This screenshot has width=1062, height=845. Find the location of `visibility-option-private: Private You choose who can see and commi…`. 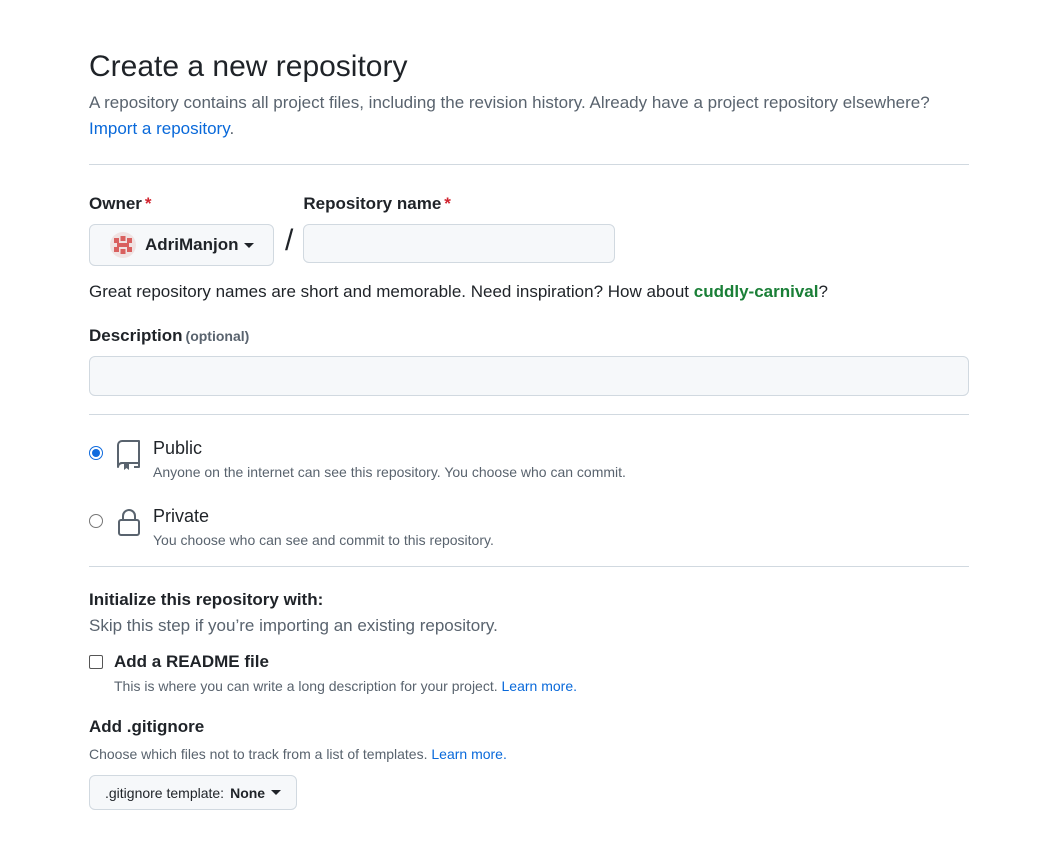

visibility-option-private: Private You choose who can see and commi… is located at coordinates (529, 536).